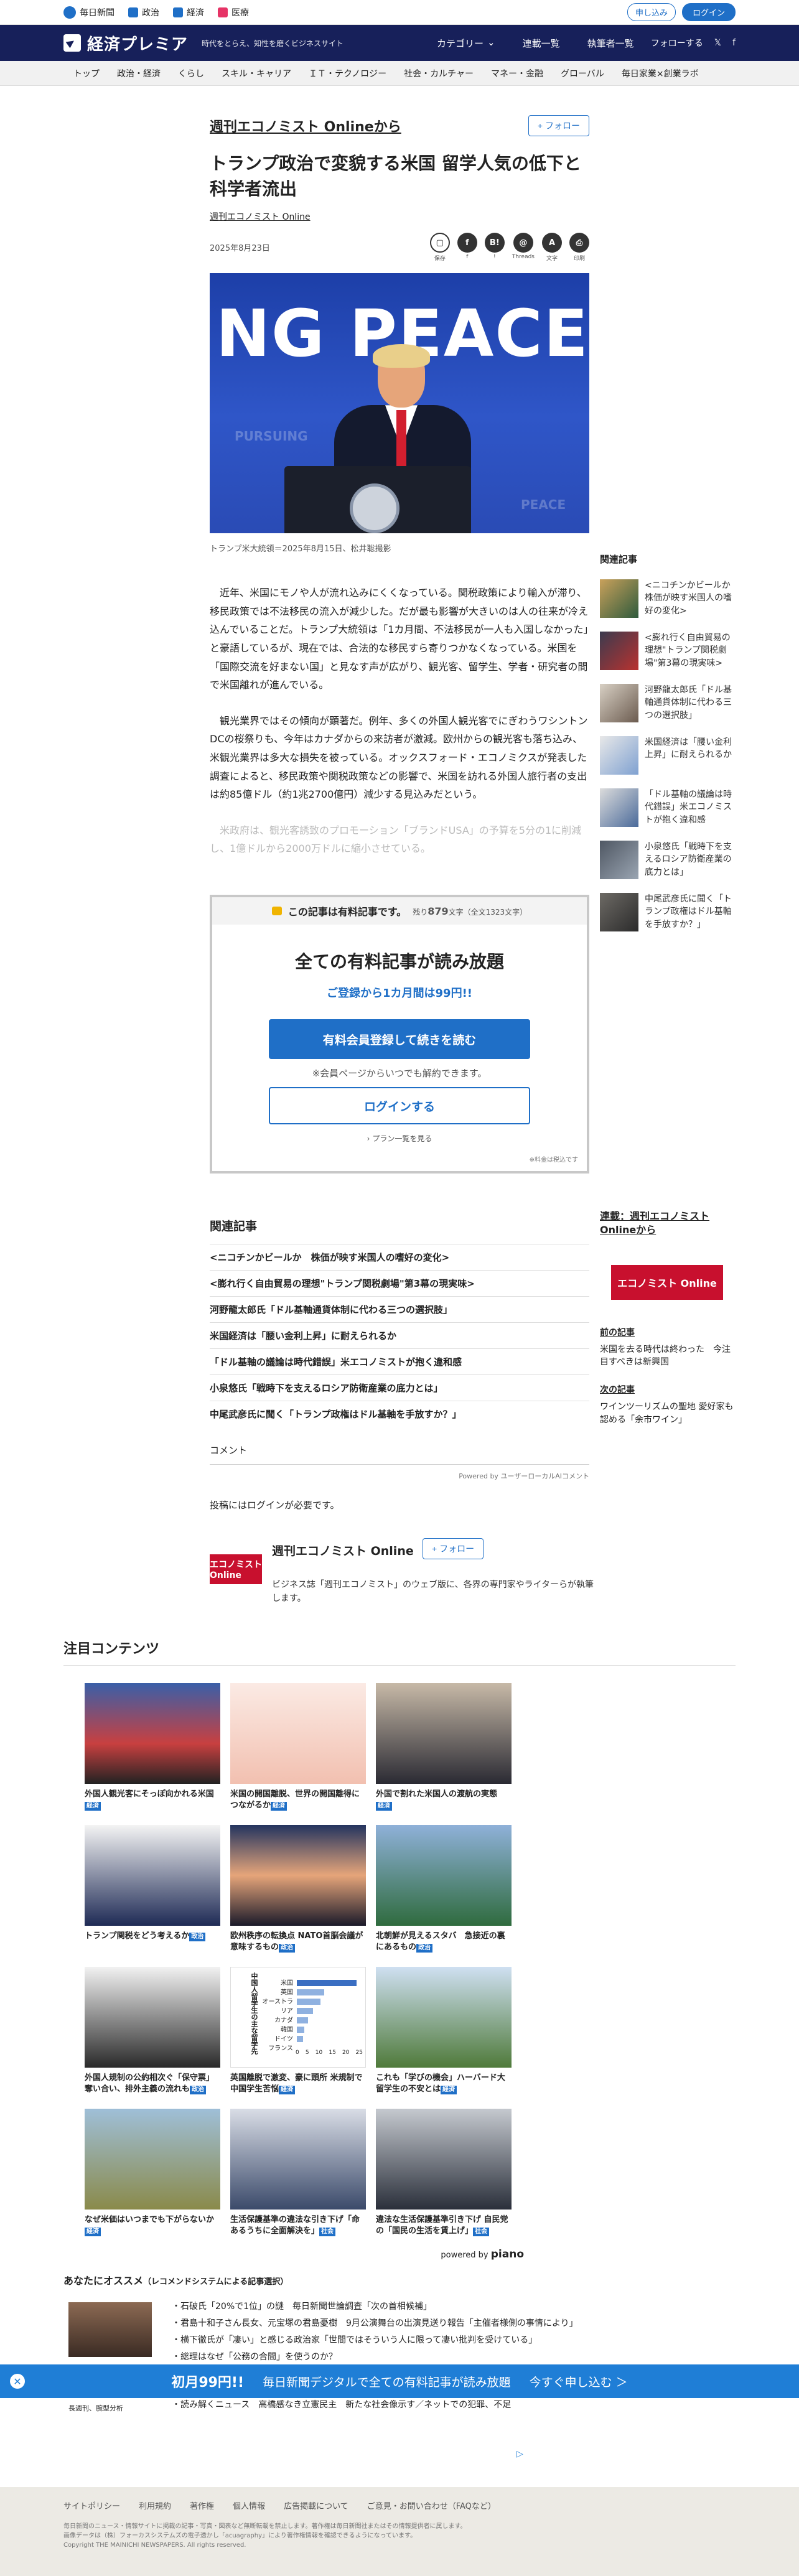 The height and width of the screenshot is (2576, 799). What do you see at coordinates (368, 1138) in the screenshot?
I see `chevron-right-icon: ›` at bounding box center [368, 1138].